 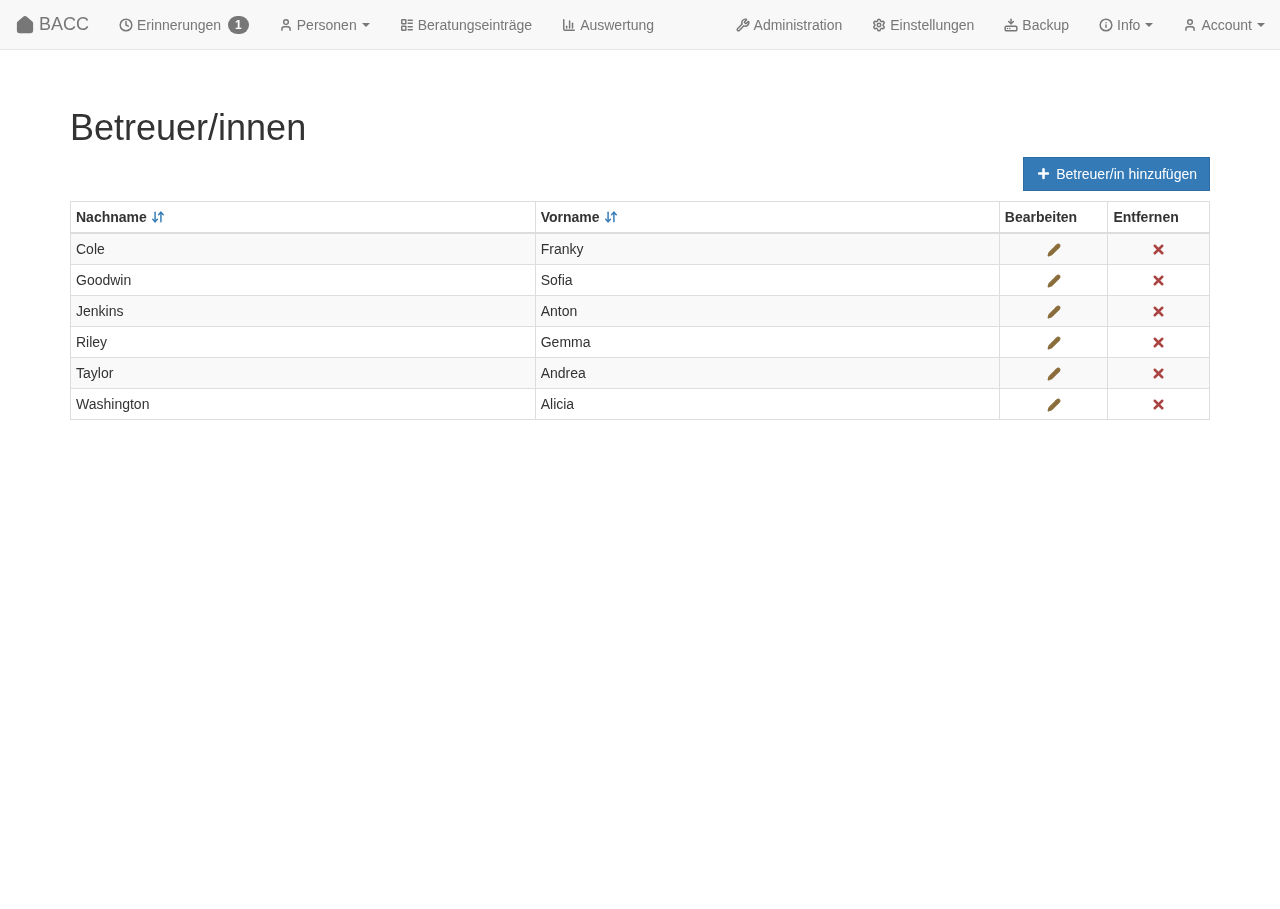 I want to click on table-cell: Anton, so click(x=767, y=311).